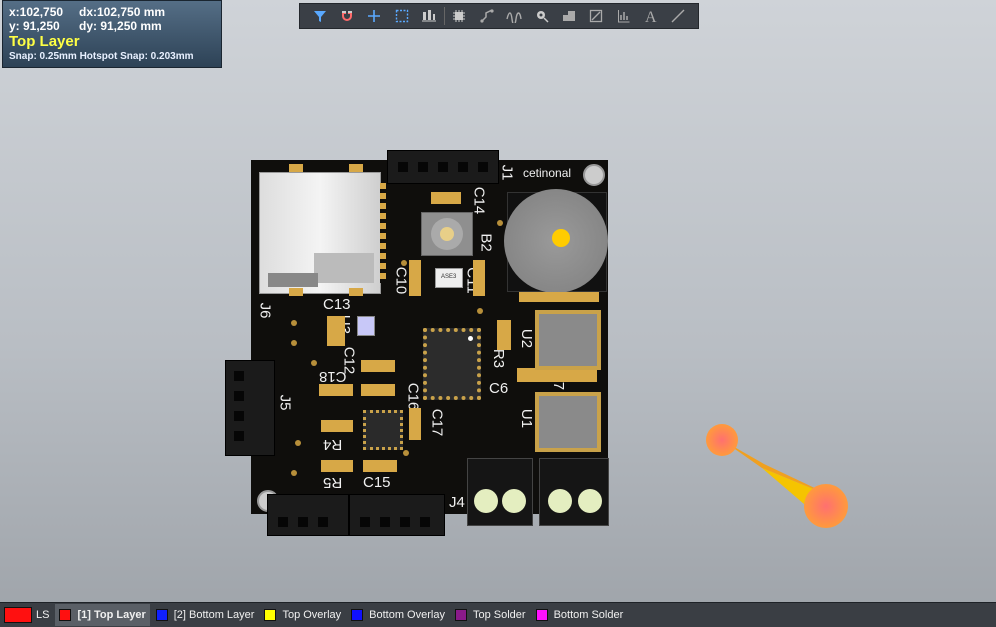 The height and width of the screenshot is (627, 996). What do you see at coordinates (120, 26) in the screenshot?
I see `dy-coordinate: dy: 91,250 mm` at bounding box center [120, 26].